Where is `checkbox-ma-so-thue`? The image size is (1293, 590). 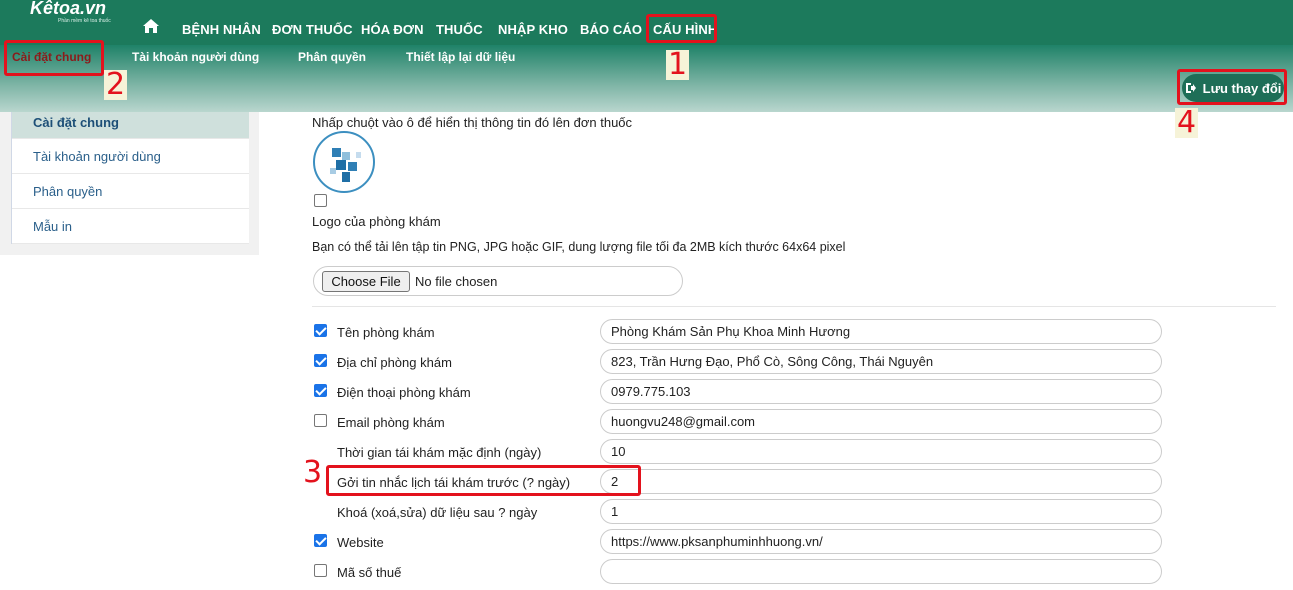 checkbox-ma-so-thue is located at coordinates (320, 570).